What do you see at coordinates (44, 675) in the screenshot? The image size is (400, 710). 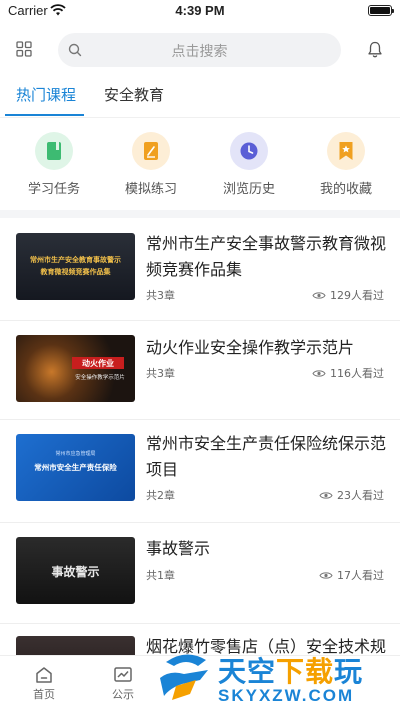 I see `home-icon` at bounding box center [44, 675].